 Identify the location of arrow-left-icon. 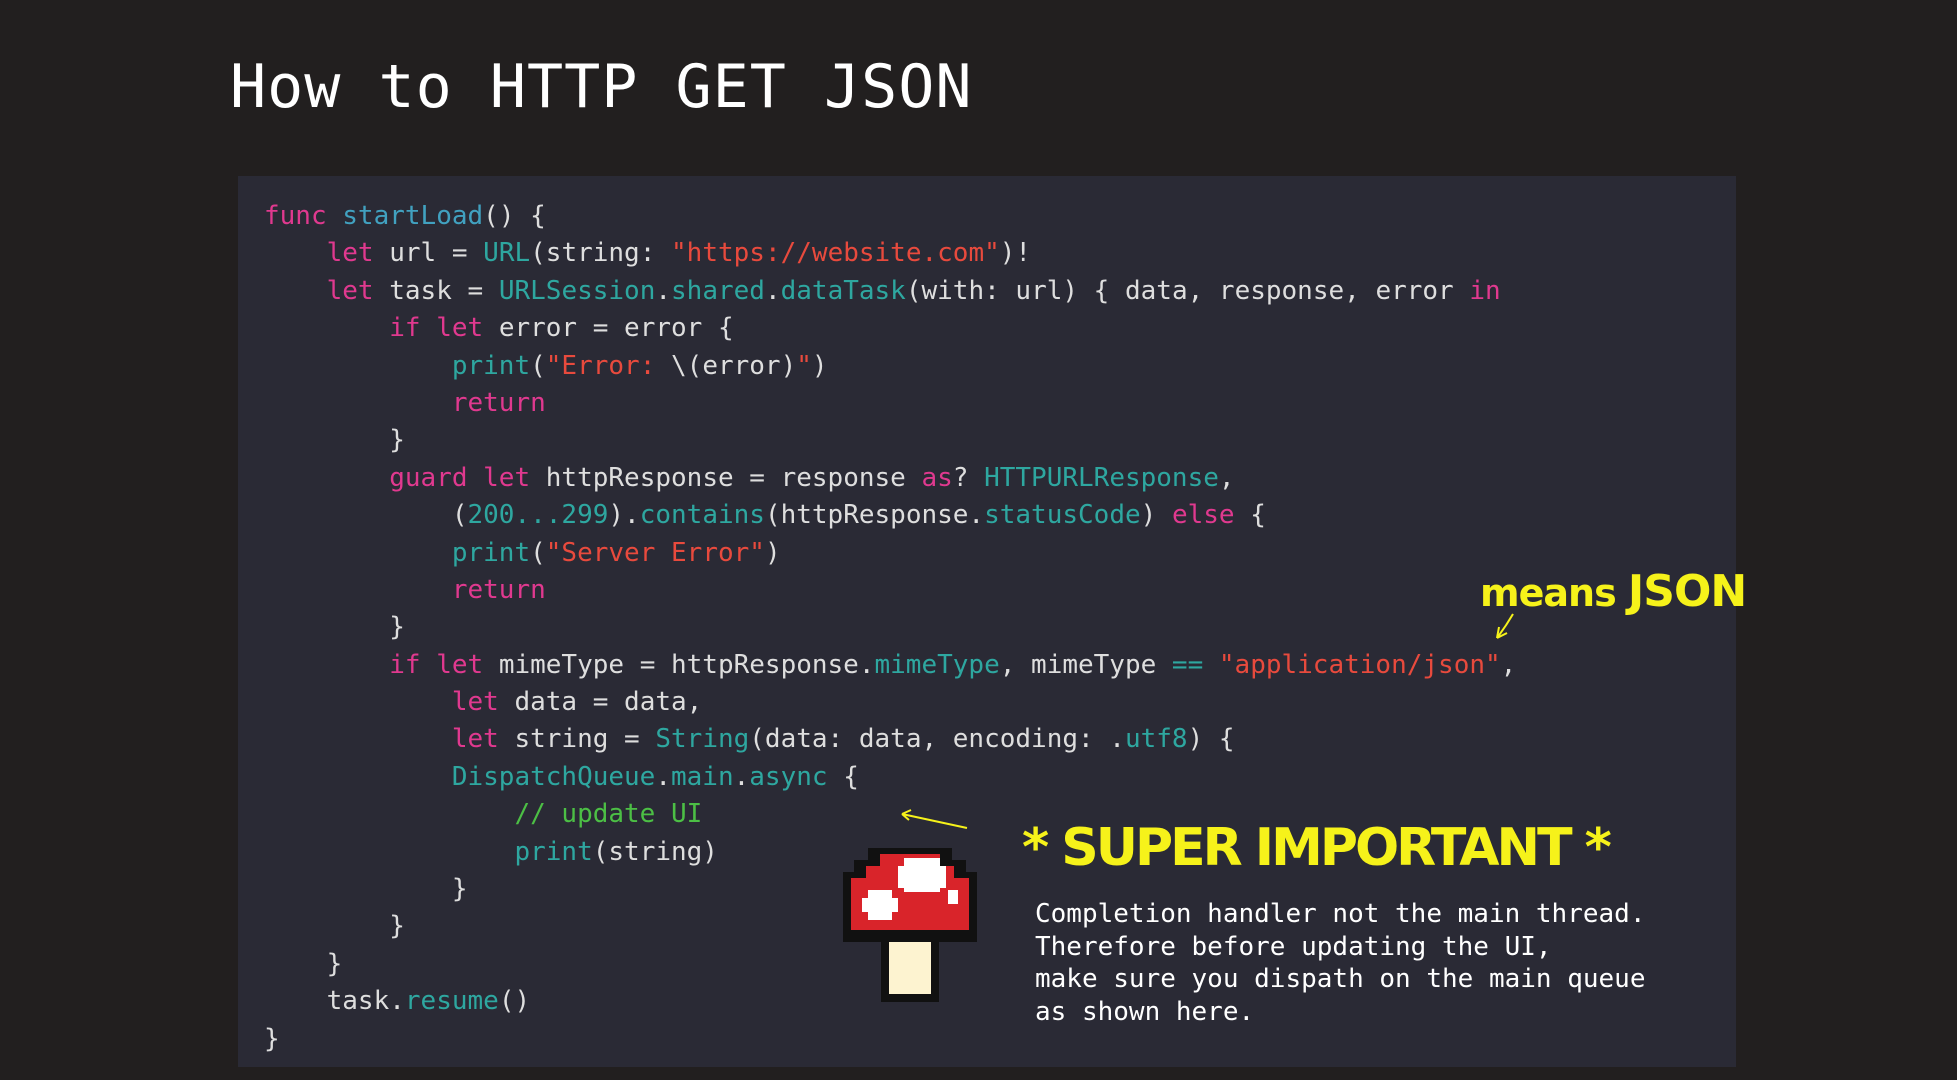
(934, 819).